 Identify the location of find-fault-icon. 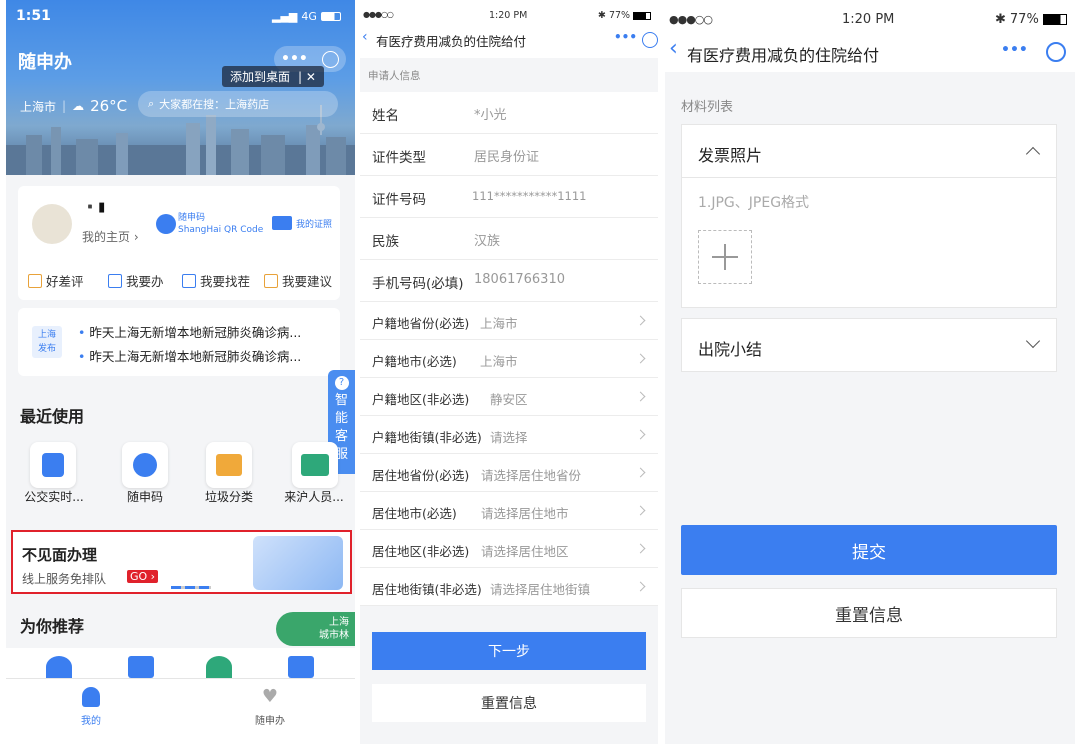
(189, 280).